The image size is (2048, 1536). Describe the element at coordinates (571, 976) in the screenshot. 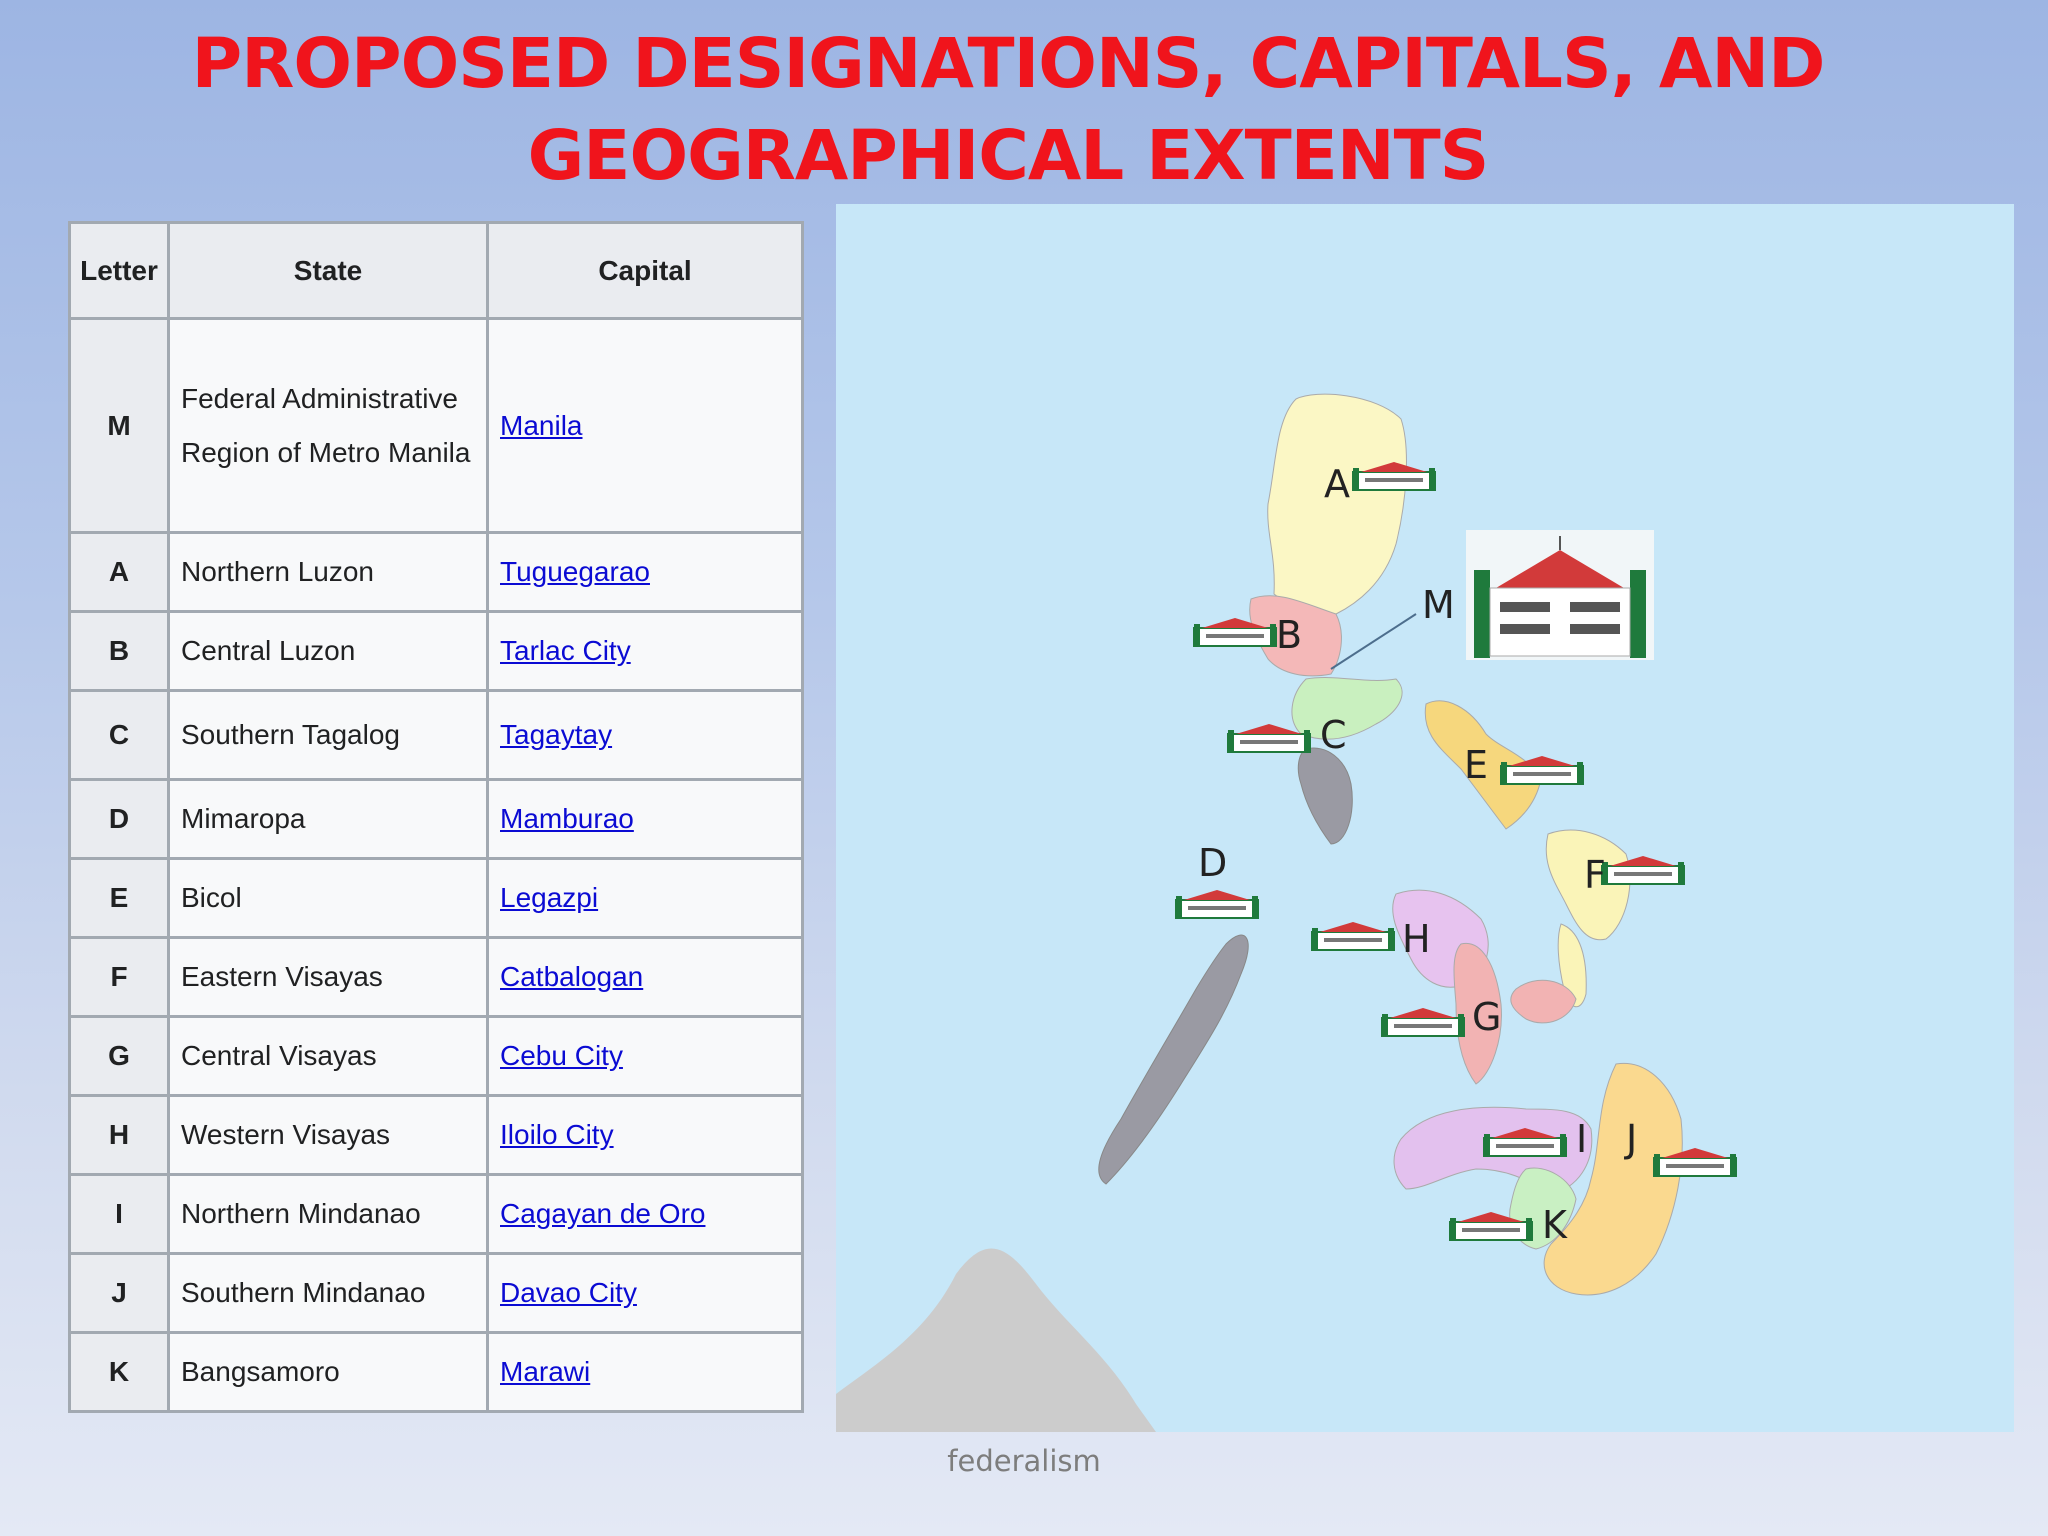

I see `capital-link: Catbalogan` at that location.